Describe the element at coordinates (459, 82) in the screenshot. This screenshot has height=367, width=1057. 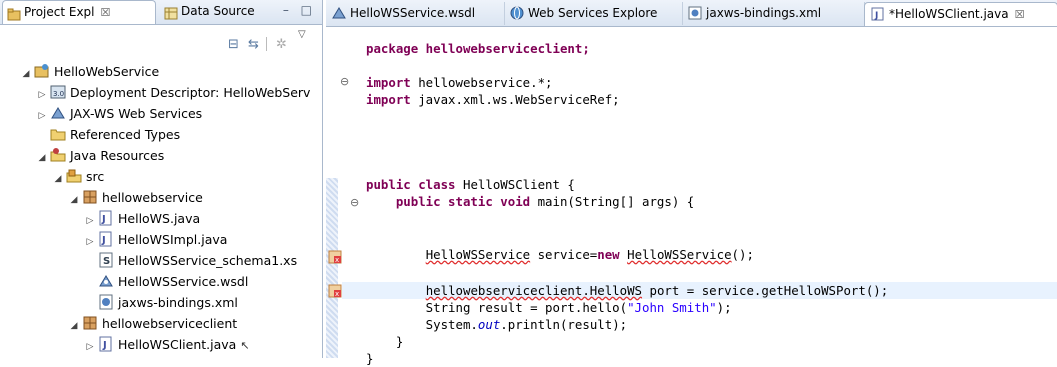
I see `code-line: import hellowebservice.*;` at that location.